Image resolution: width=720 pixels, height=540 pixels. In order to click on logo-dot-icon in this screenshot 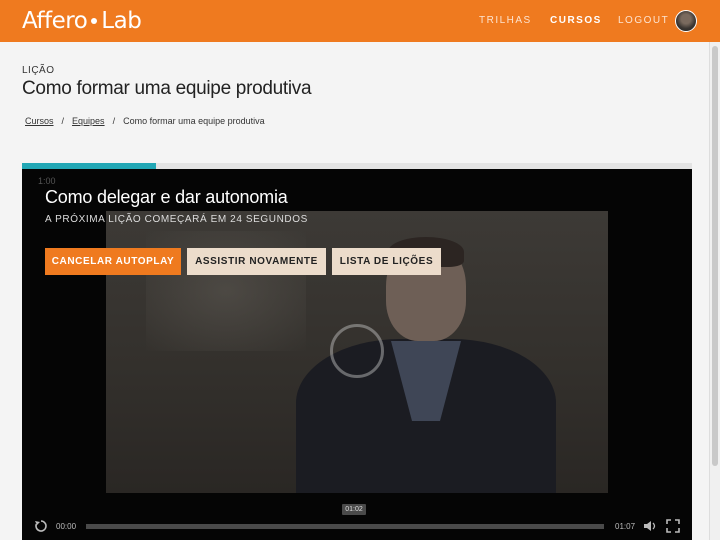, I will do `click(94, 21)`.